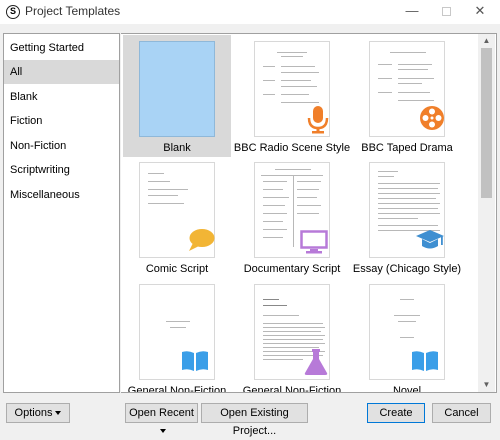  Describe the element at coordinates (61, 48) in the screenshot. I see `category-getting-started: Getting Started` at that location.